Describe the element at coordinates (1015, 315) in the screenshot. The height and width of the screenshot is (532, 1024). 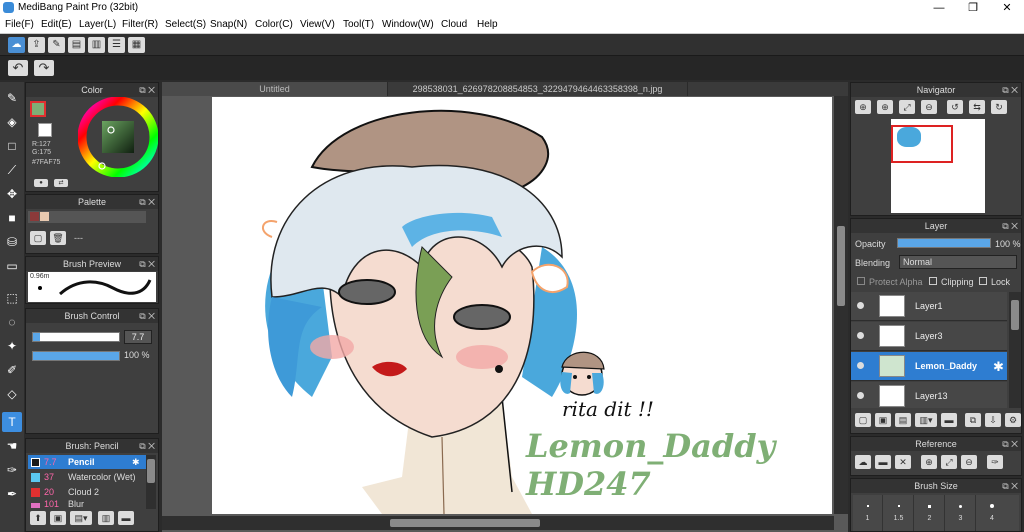
I see `layer-list-scroll-thumb` at that location.